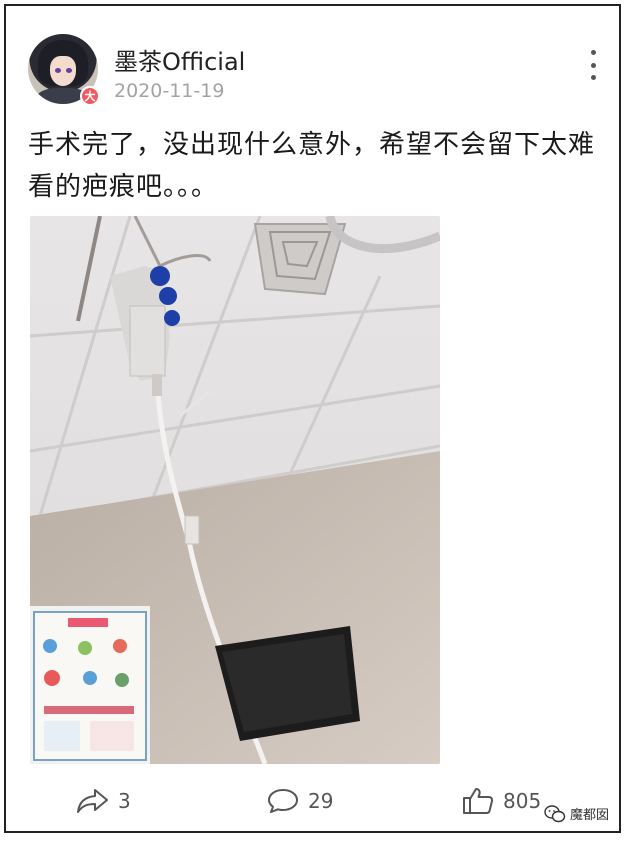 The image size is (629, 841). I want to click on avatar-eye-right, so click(69, 70).